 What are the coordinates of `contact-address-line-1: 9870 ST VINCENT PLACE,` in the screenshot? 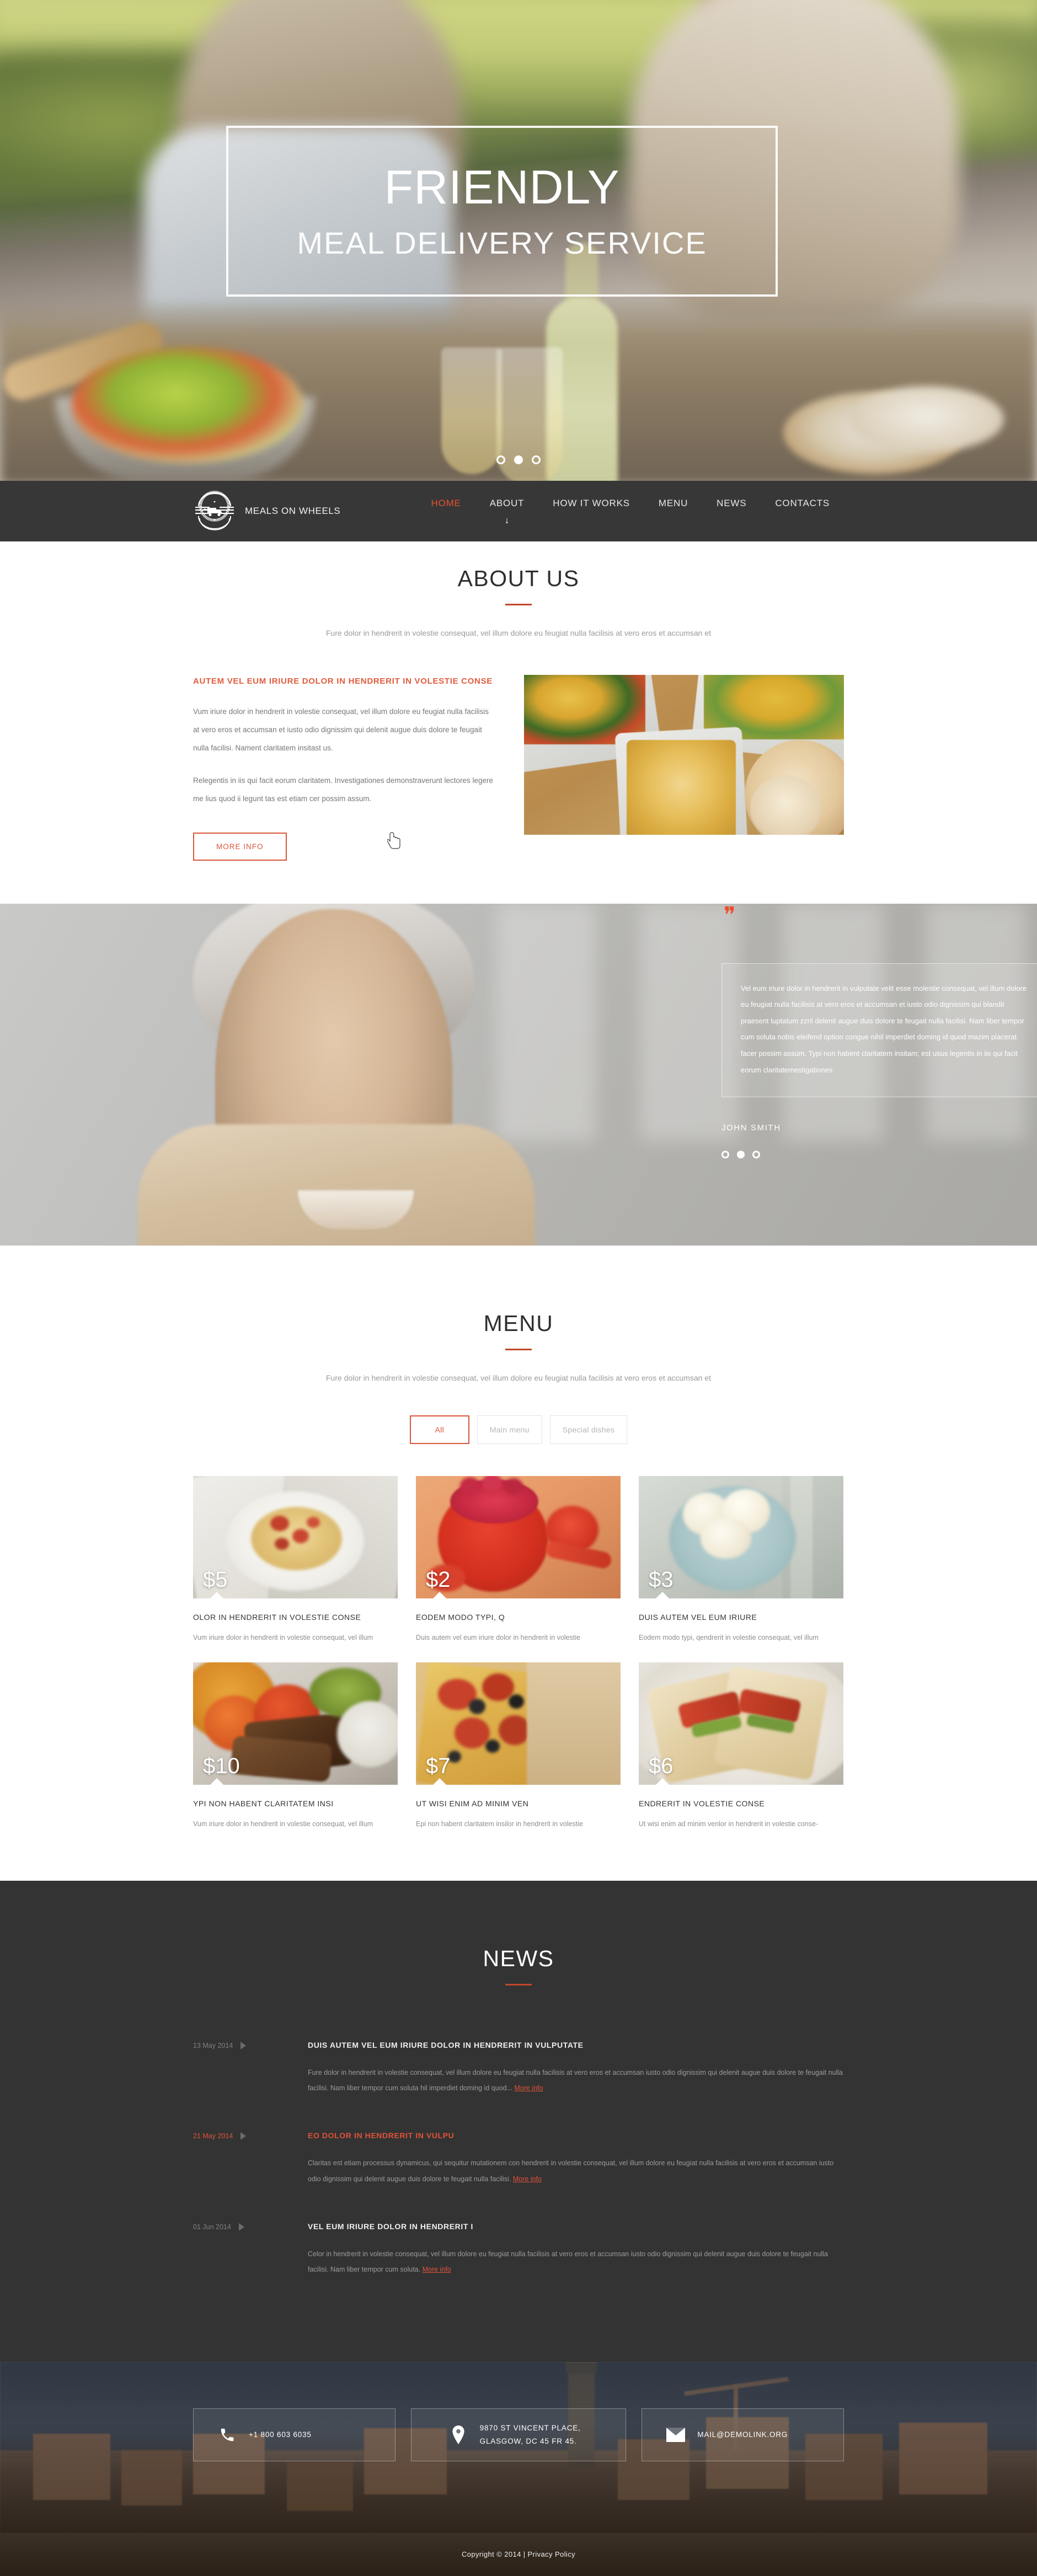 It's located at (530, 2428).